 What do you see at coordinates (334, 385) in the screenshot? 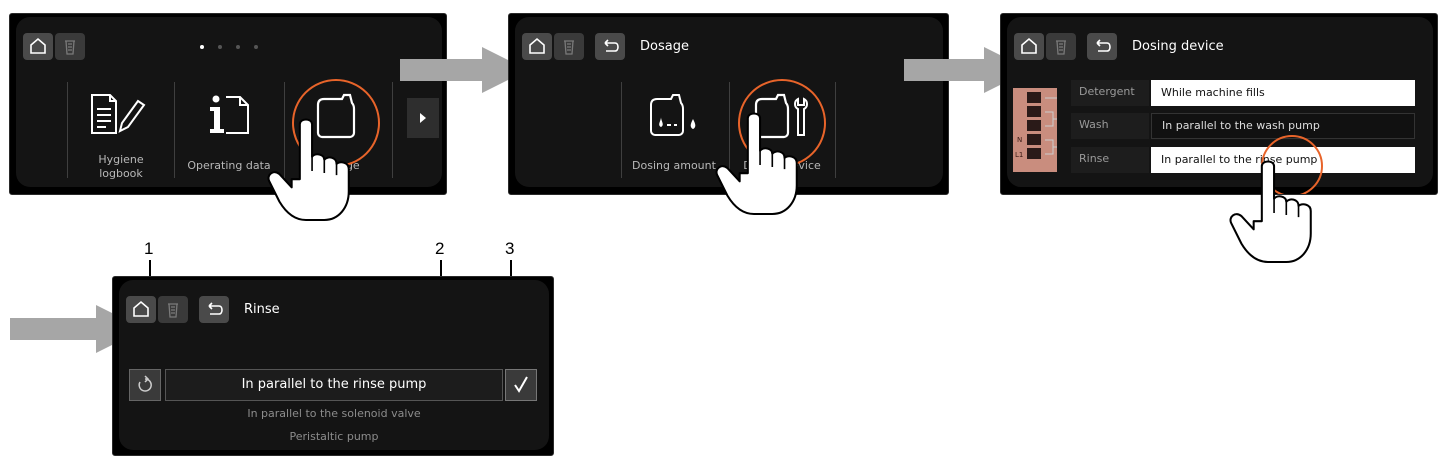
I see `selected-option-field: In parallel to the rinse pump` at bounding box center [334, 385].